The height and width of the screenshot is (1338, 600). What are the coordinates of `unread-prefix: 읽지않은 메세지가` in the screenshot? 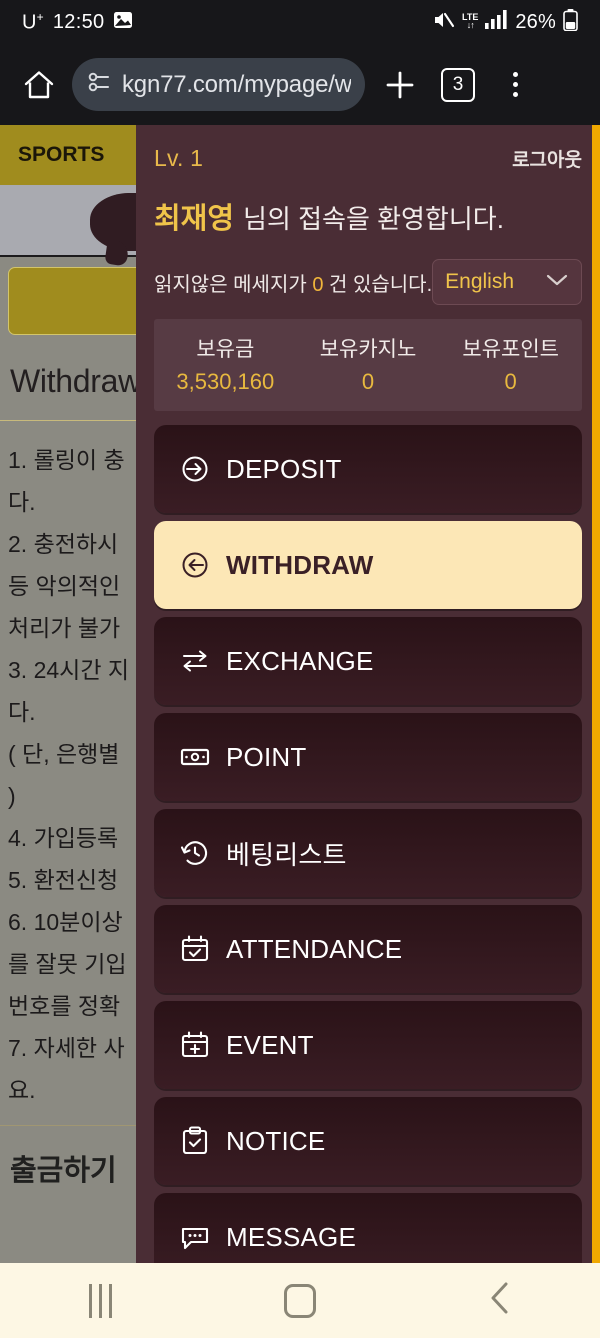 It's located at (230, 284).